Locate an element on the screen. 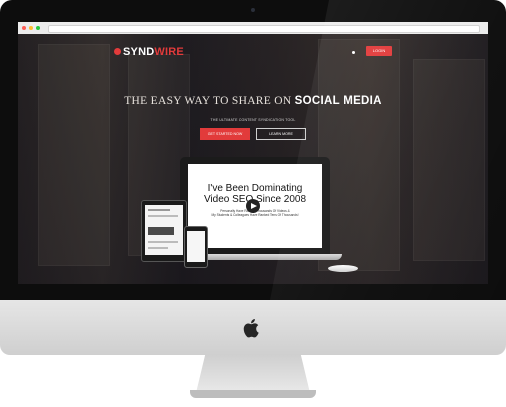 Image resolution: width=506 pixels, height=407 pixels. learn-more-button: LEARN MORE is located at coordinates (281, 134).